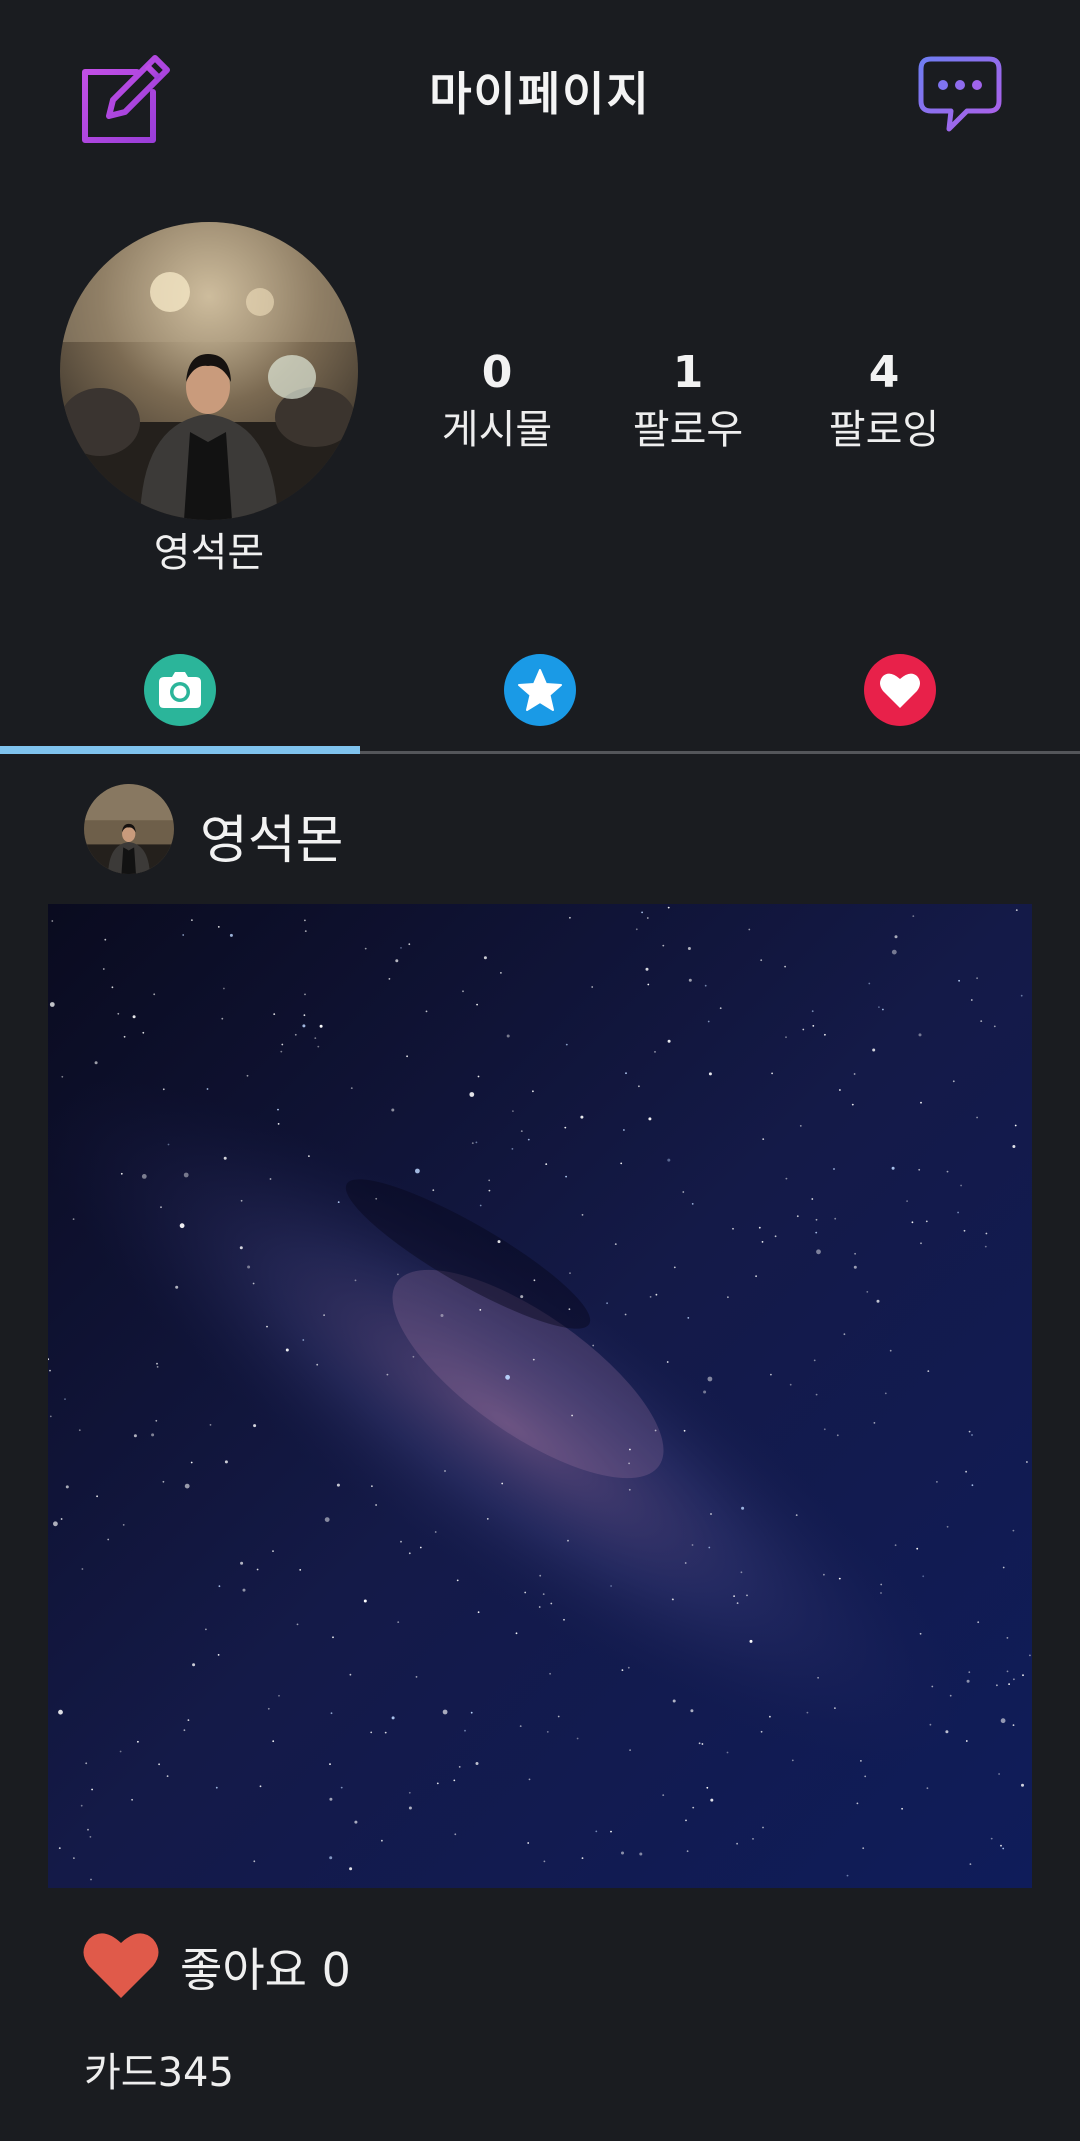 The height and width of the screenshot is (2141, 1080). Describe the element at coordinates (159, 2073) in the screenshot. I see `post-caption: 카드345` at that location.